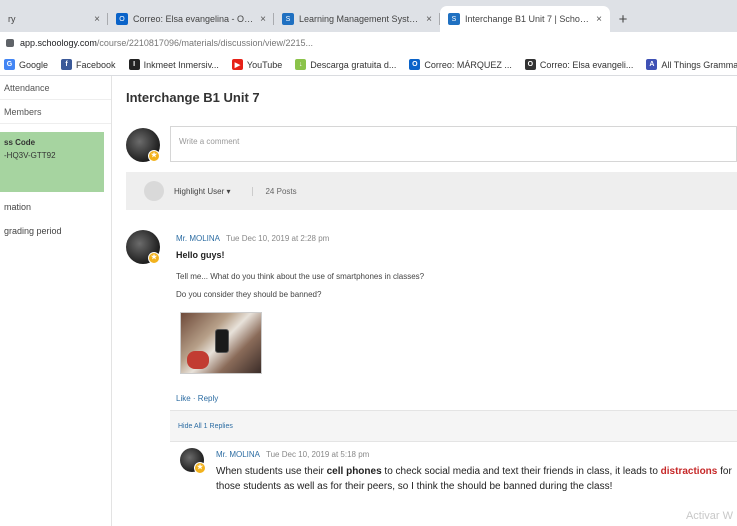  What do you see at coordinates (453, 144) in the screenshot?
I see `comment-input: Write a comment` at bounding box center [453, 144].